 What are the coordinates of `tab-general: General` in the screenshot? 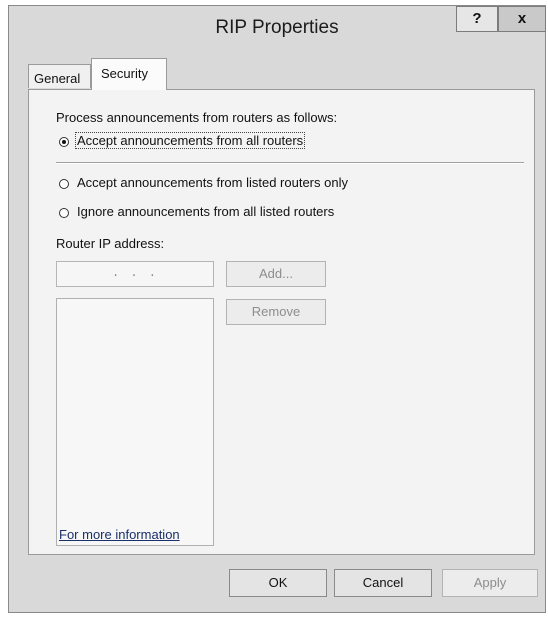 It's located at (59, 76).